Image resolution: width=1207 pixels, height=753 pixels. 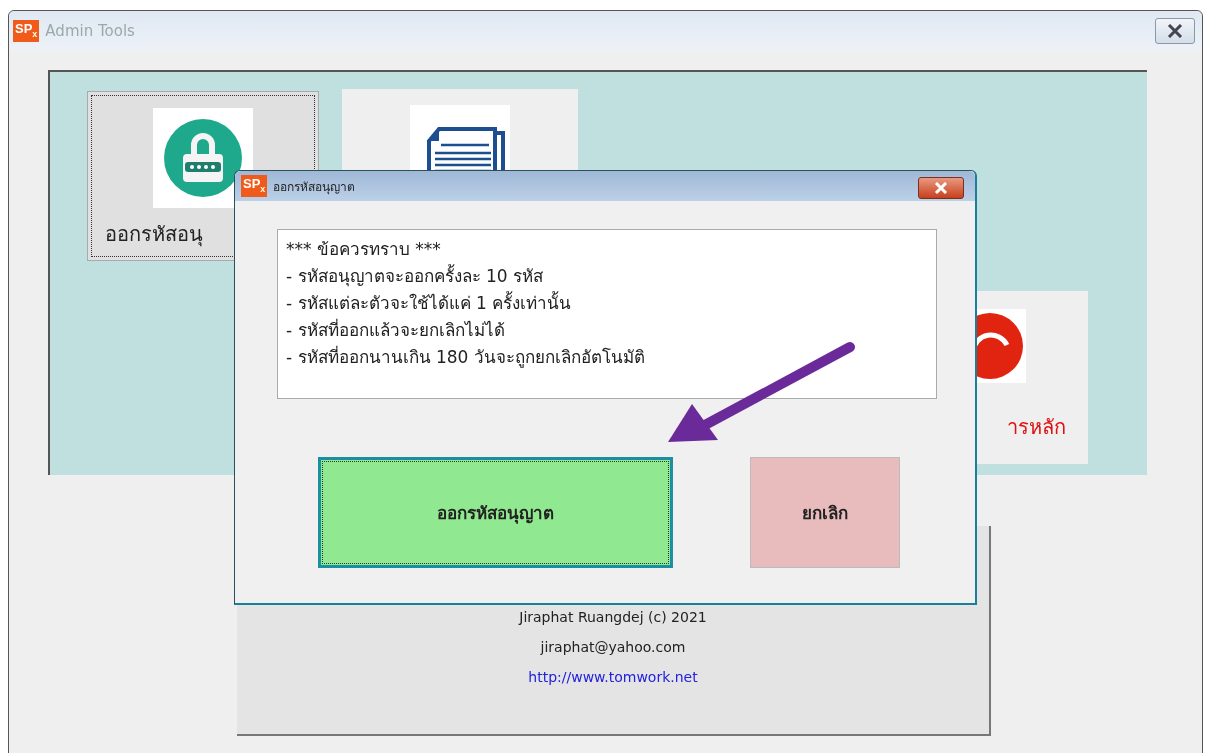 I want to click on notice-line: - รหัสอนุญาตจะออกครั้งละ 10 รหัส, so click(x=415, y=276).